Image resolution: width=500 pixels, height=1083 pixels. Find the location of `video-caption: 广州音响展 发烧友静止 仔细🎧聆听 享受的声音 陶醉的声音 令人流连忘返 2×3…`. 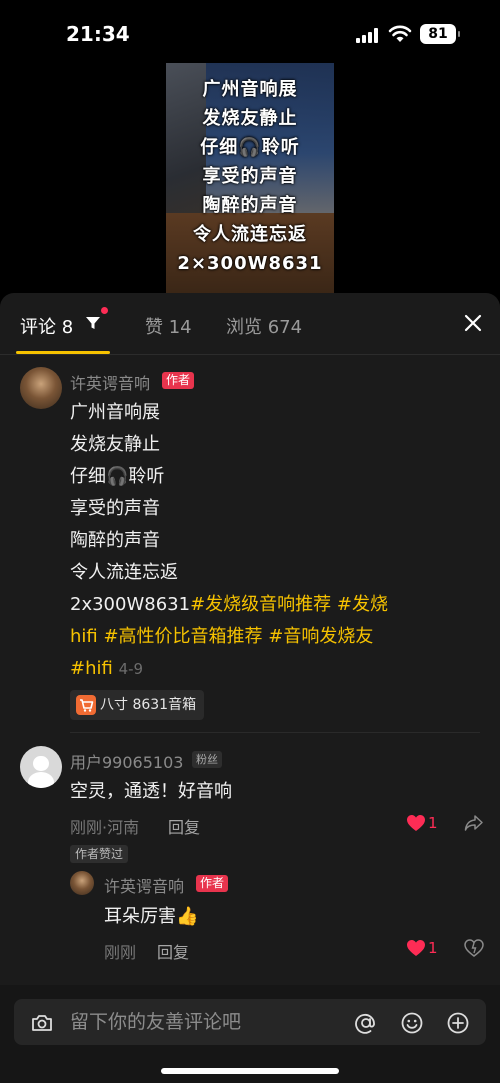

video-caption: 广州音响展 发烧友静止 仔细🎧聆听 享受的声音 陶醉的声音 令人流连忘返 2×3… is located at coordinates (250, 176).